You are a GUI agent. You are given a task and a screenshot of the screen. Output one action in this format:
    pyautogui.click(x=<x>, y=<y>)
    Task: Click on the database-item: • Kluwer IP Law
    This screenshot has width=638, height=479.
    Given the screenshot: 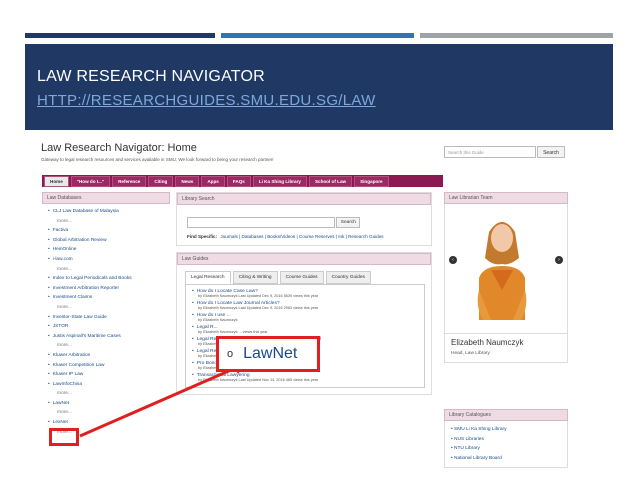 What is the action you would take?
    pyautogui.click(x=109, y=375)
    